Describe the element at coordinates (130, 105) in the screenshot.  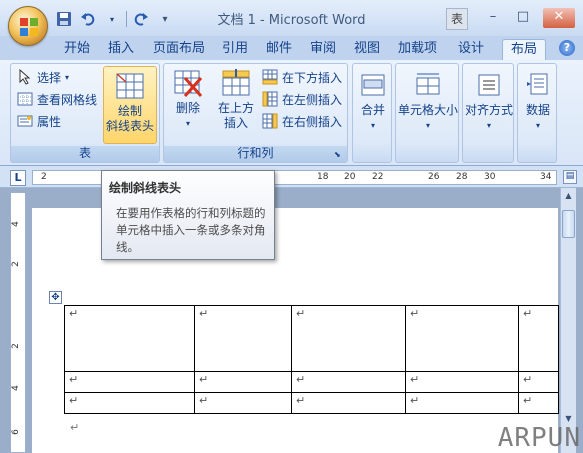
I see `draw-diagonal-header-button: 绘制 斜线表头` at that location.